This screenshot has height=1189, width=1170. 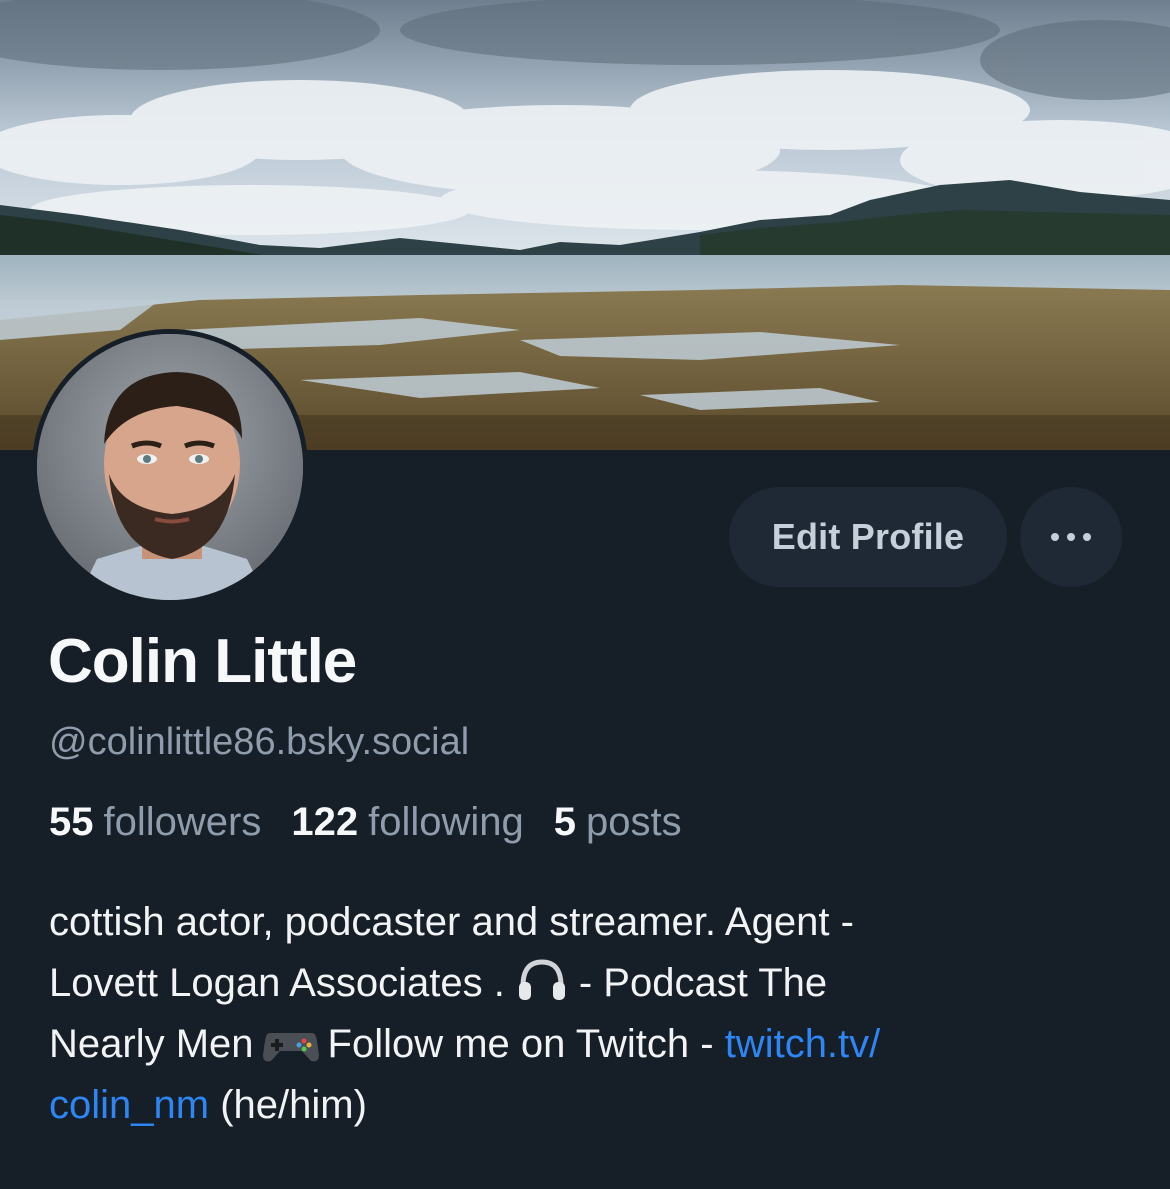 What do you see at coordinates (446, 822) in the screenshot?
I see `following-label: following` at bounding box center [446, 822].